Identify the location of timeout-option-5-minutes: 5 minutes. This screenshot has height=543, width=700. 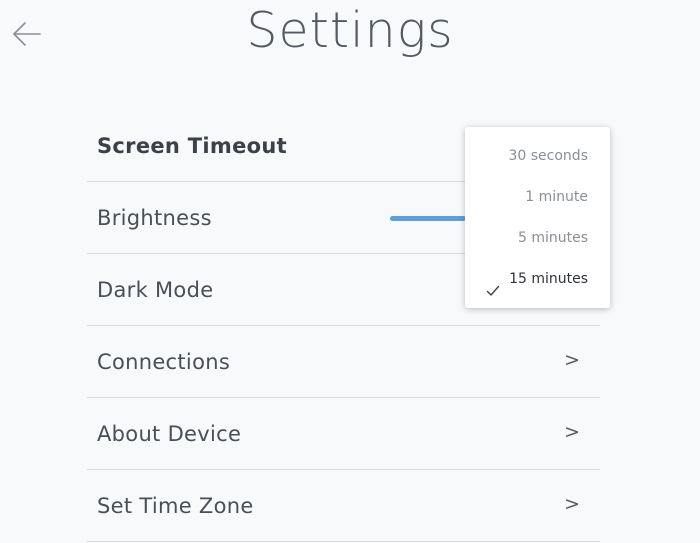
(537, 238).